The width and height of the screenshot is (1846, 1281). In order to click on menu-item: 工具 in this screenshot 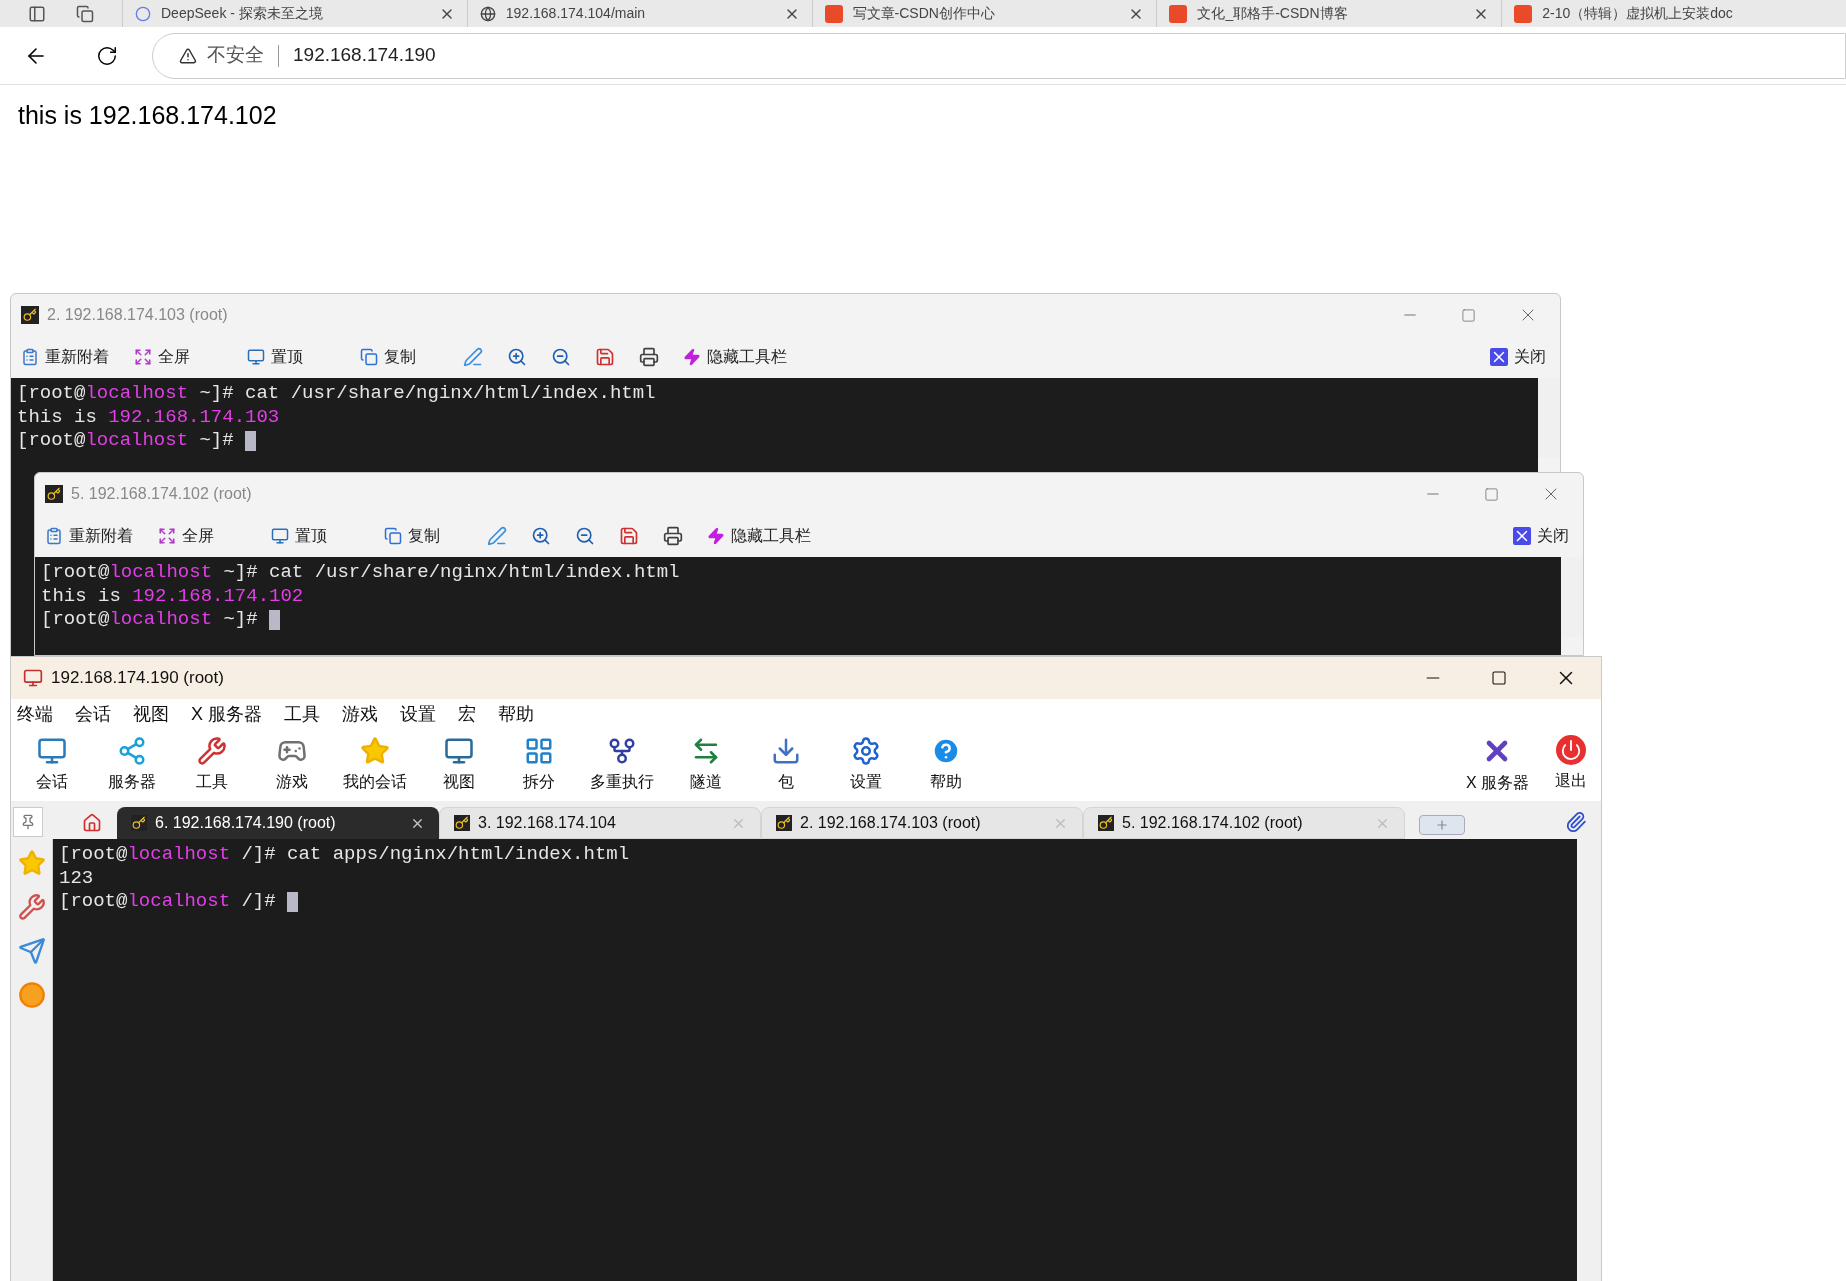, I will do `click(302, 714)`.